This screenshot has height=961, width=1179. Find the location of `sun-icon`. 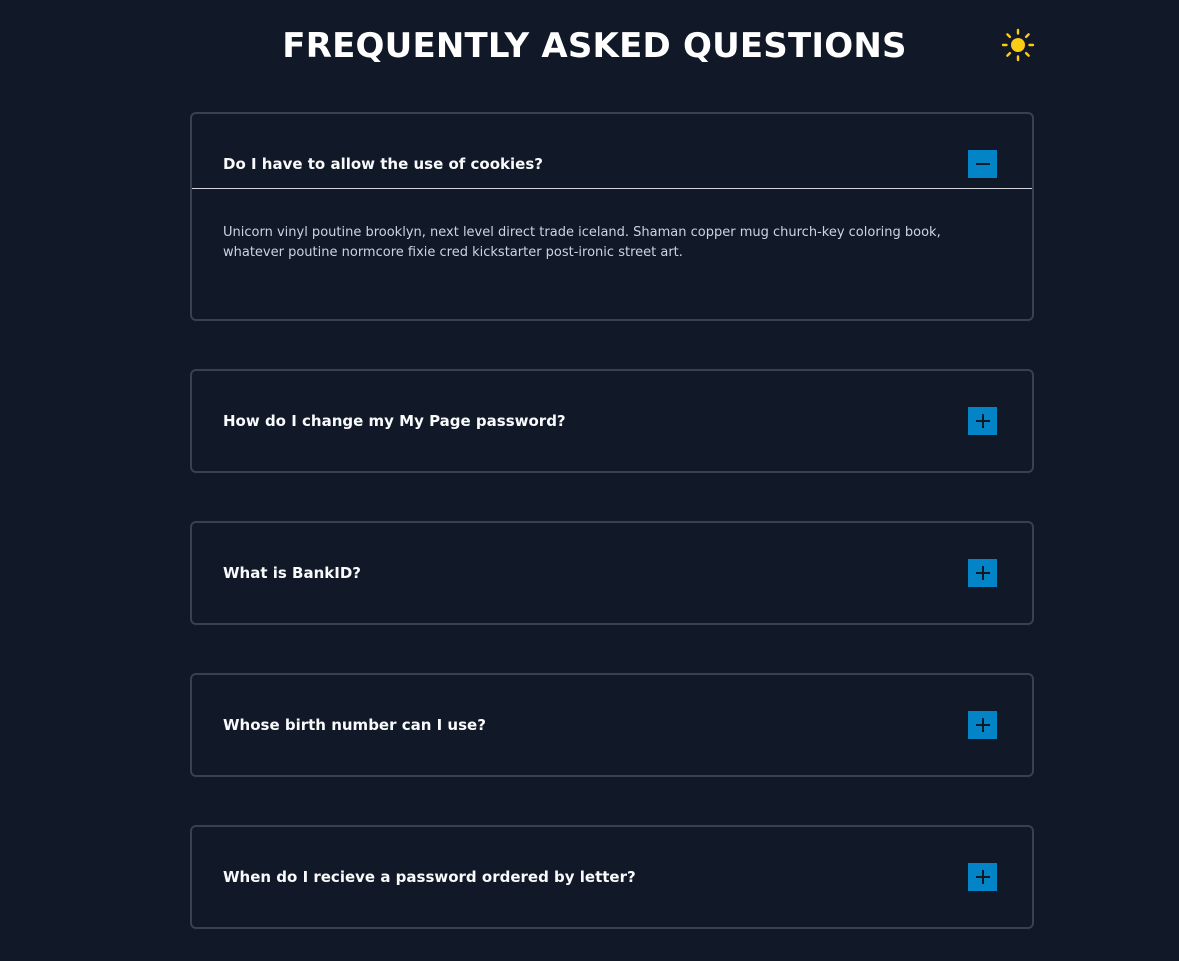

sun-icon is located at coordinates (1018, 45).